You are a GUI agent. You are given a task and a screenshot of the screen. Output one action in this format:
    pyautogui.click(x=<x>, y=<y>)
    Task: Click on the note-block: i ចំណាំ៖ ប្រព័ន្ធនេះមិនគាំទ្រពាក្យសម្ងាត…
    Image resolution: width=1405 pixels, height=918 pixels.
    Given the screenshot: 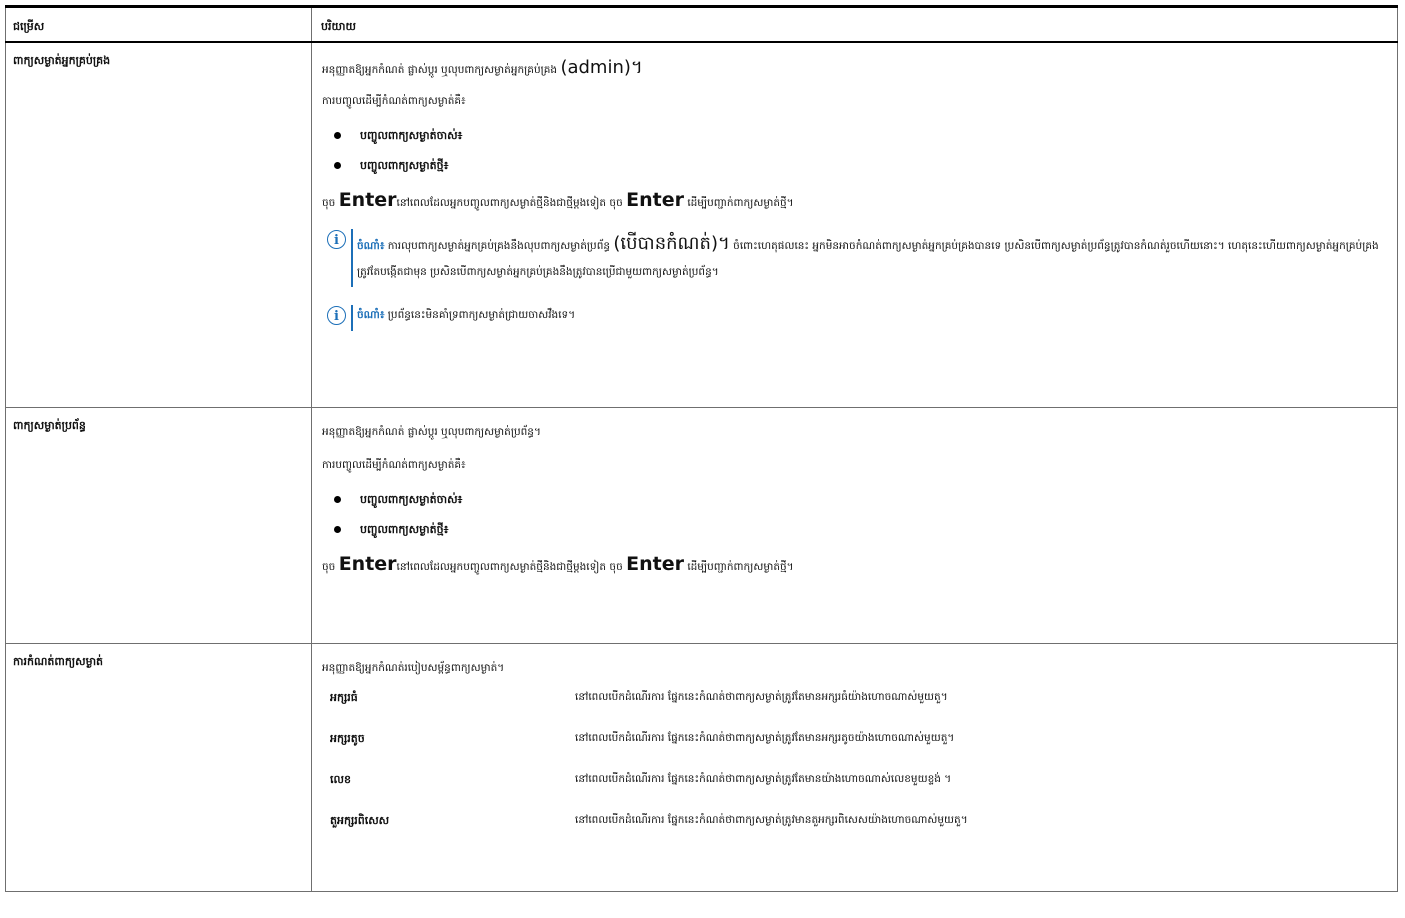 What is the action you would take?
    pyautogui.click(x=859, y=317)
    